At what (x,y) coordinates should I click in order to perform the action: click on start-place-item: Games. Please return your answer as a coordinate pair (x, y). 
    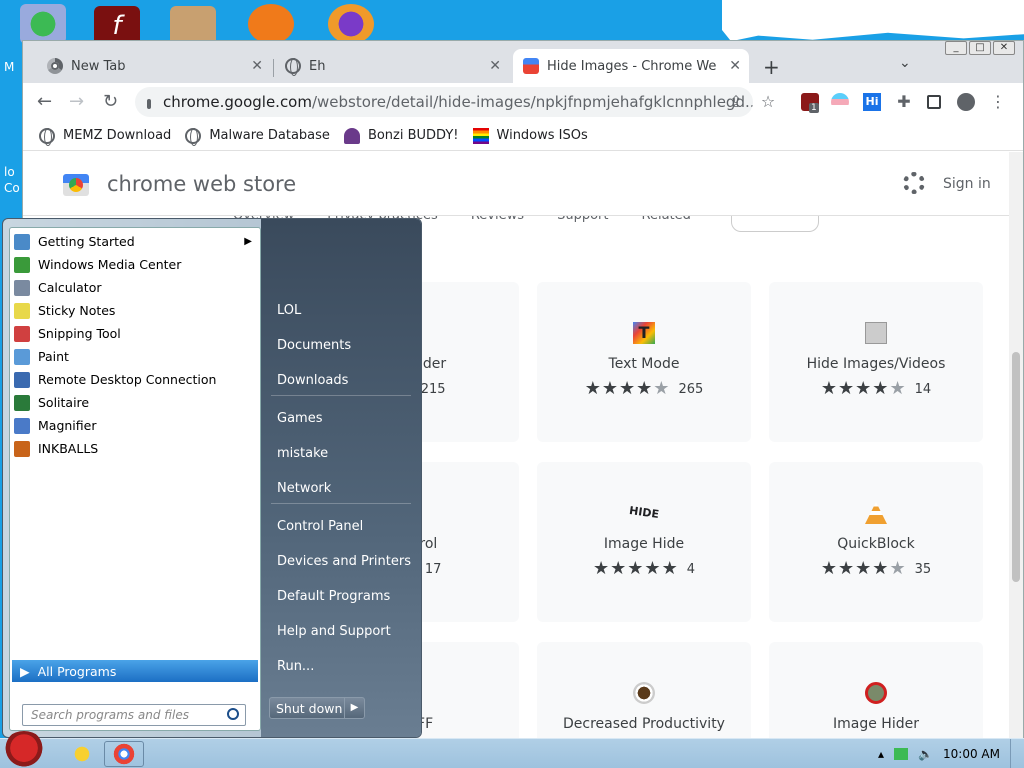
    Looking at the image, I should click on (299, 418).